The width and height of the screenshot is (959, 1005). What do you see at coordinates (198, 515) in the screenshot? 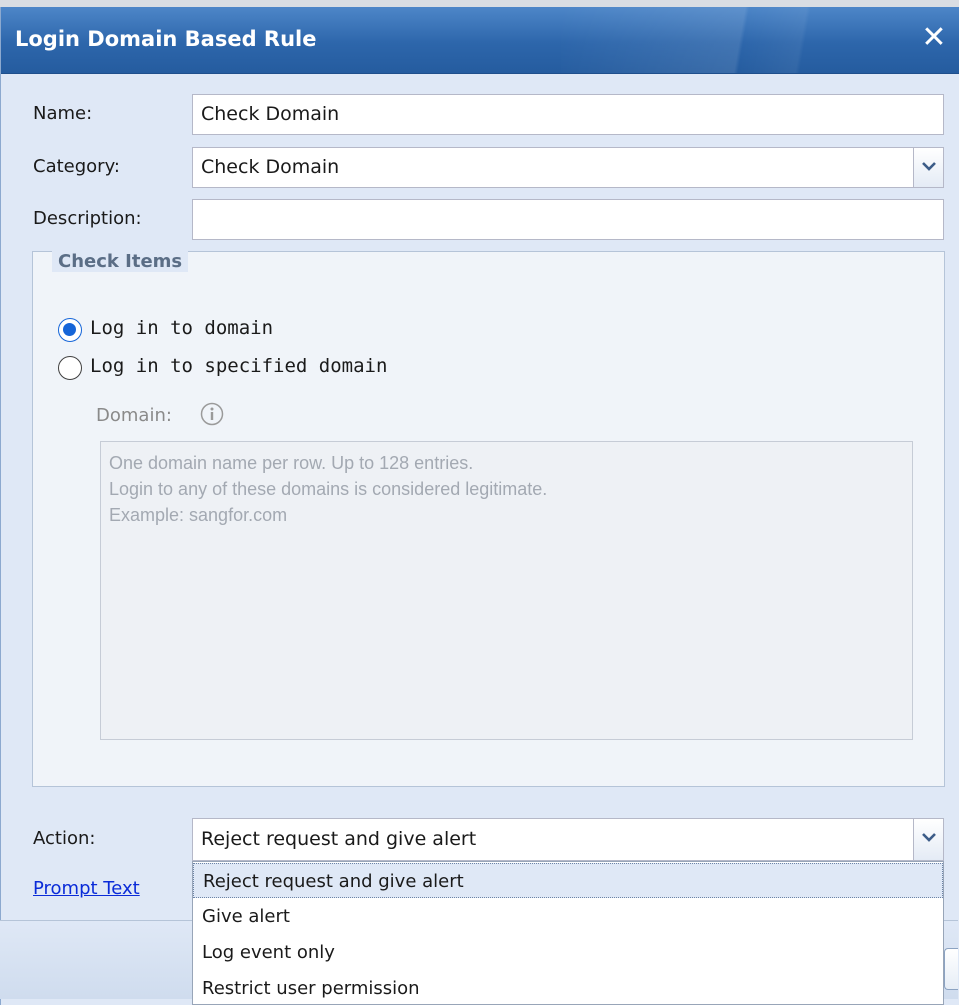
I see `domain-placeholder-line: Example: sangfor.com` at bounding box center [198, 515].